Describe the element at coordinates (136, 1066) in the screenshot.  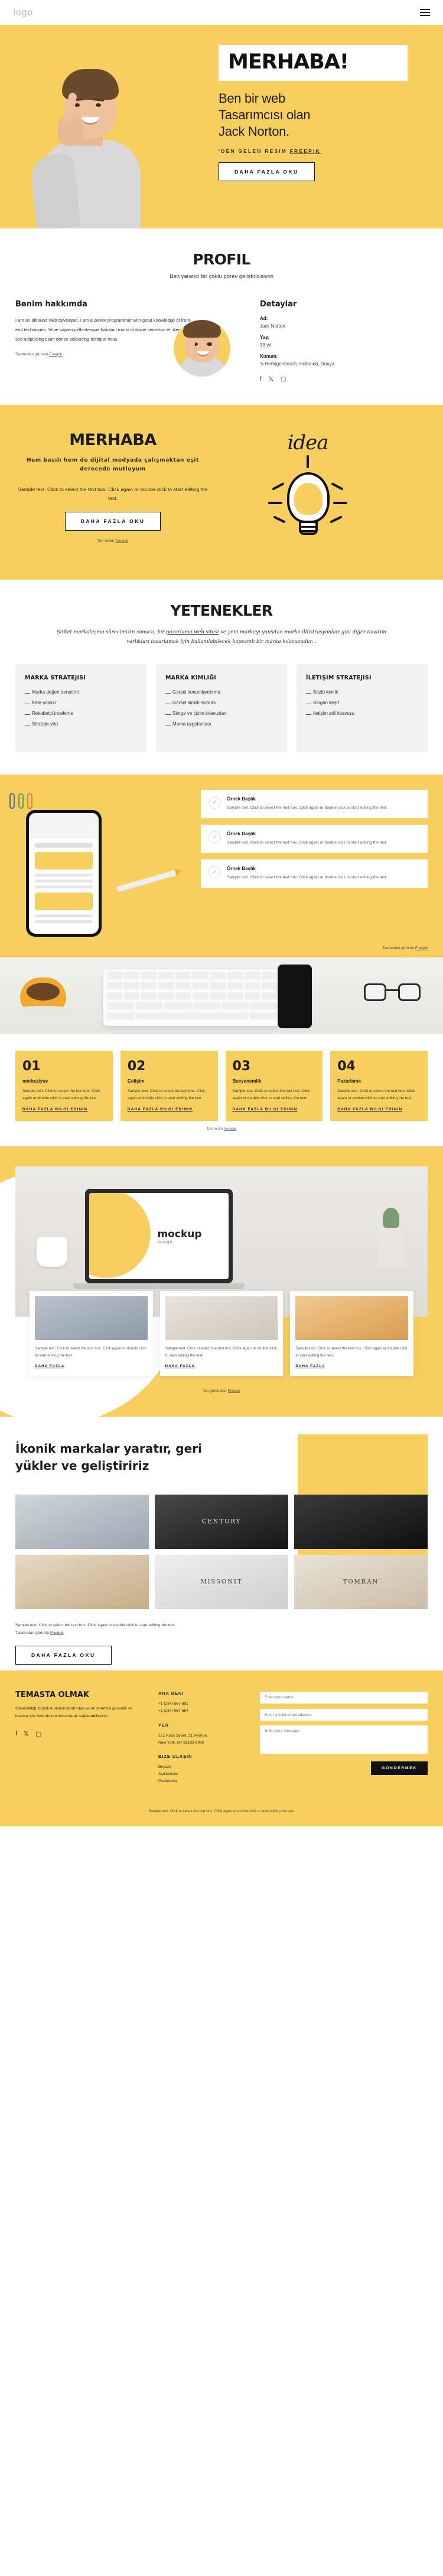
I see `card-number: 02` at that location.